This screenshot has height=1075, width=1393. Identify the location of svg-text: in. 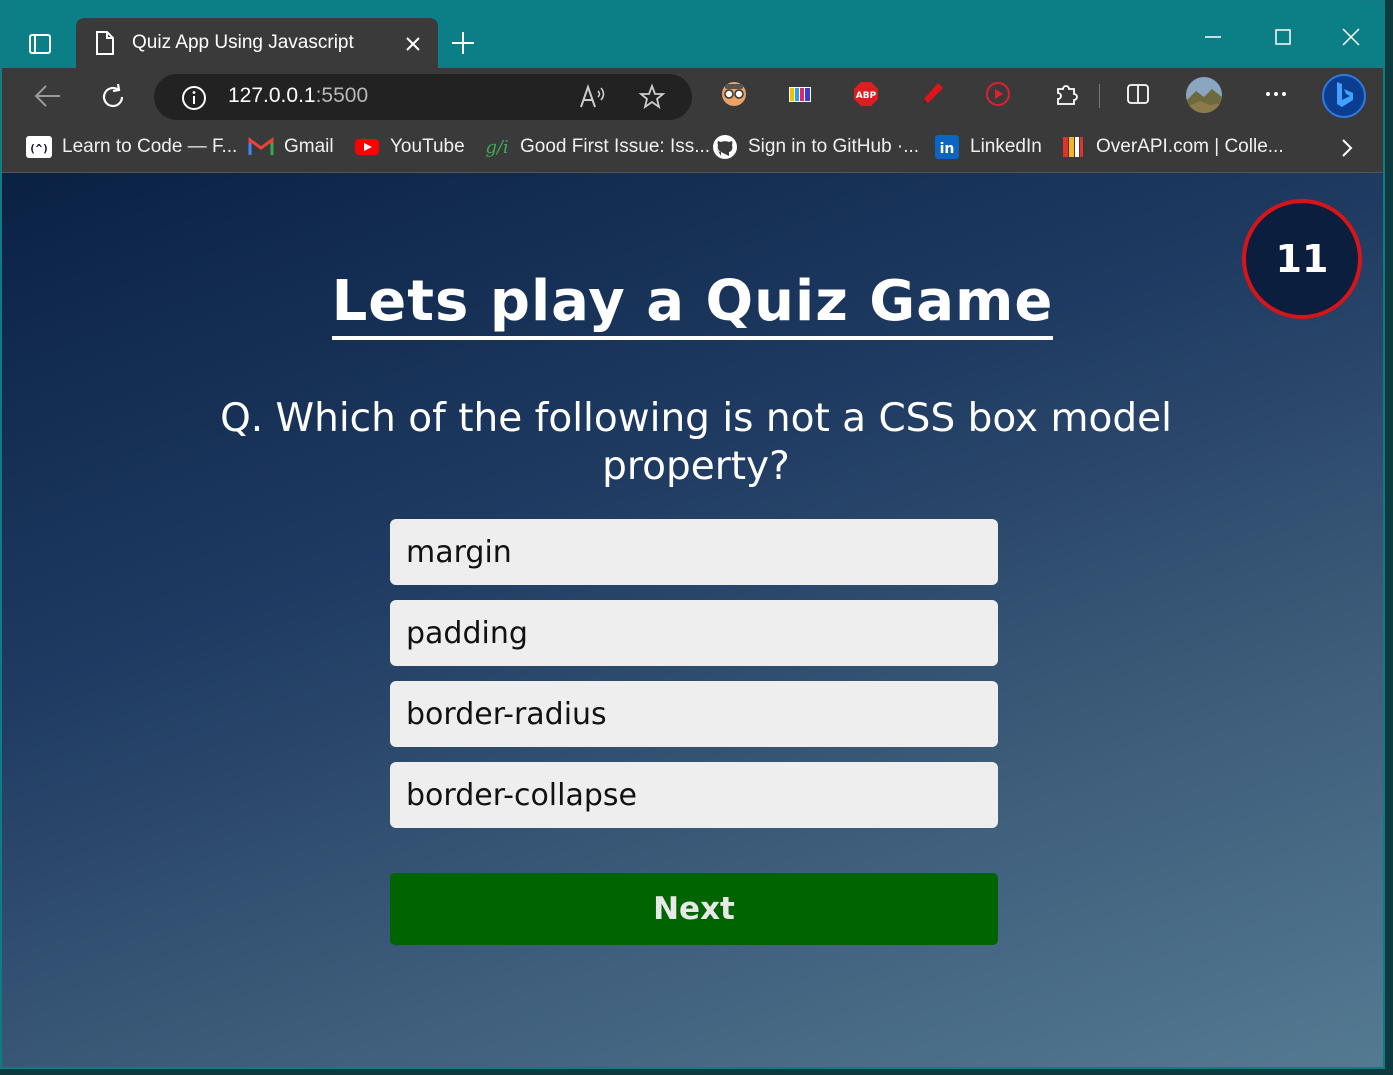
(947, 149).